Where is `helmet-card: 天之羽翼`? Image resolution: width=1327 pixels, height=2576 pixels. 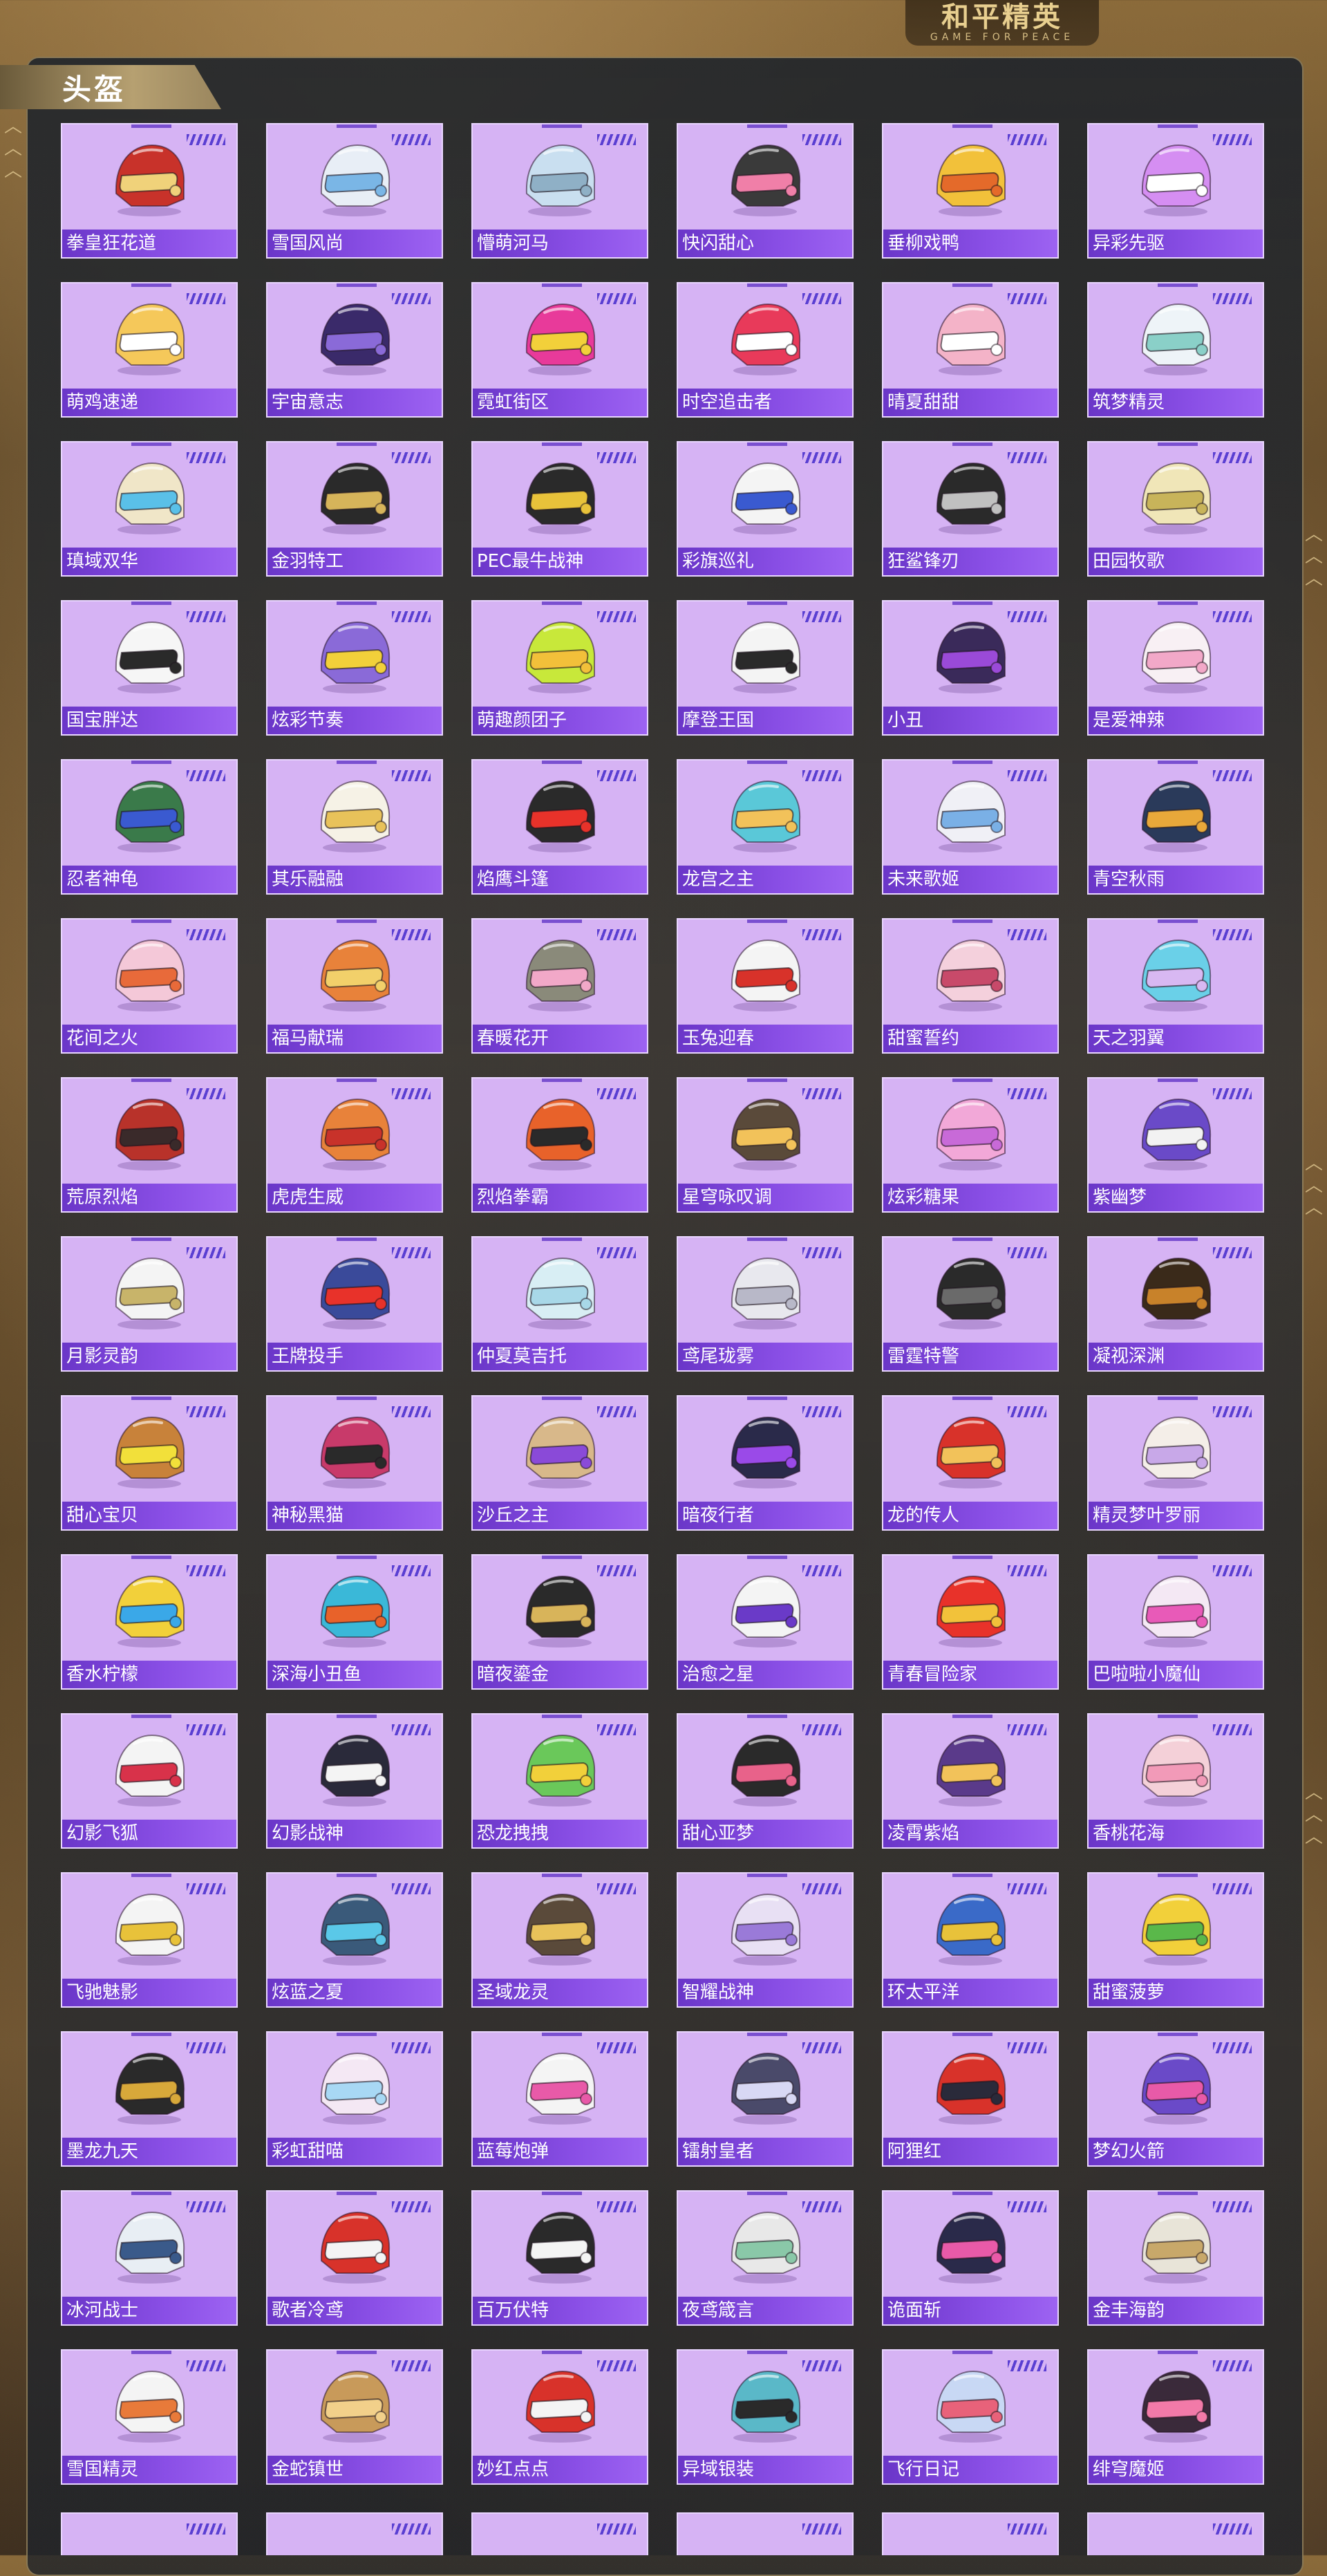 helmet-card: 天之羽翼 is located at coordinates (1176, 986).